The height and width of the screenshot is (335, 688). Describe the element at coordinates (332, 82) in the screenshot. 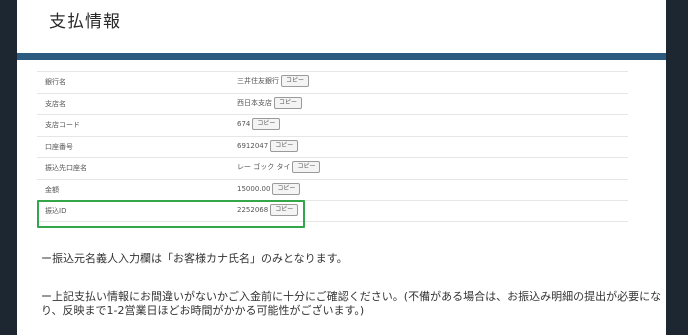

I see `row-bank-name: 銀行名 三井住友銀行 コピー` at that location.